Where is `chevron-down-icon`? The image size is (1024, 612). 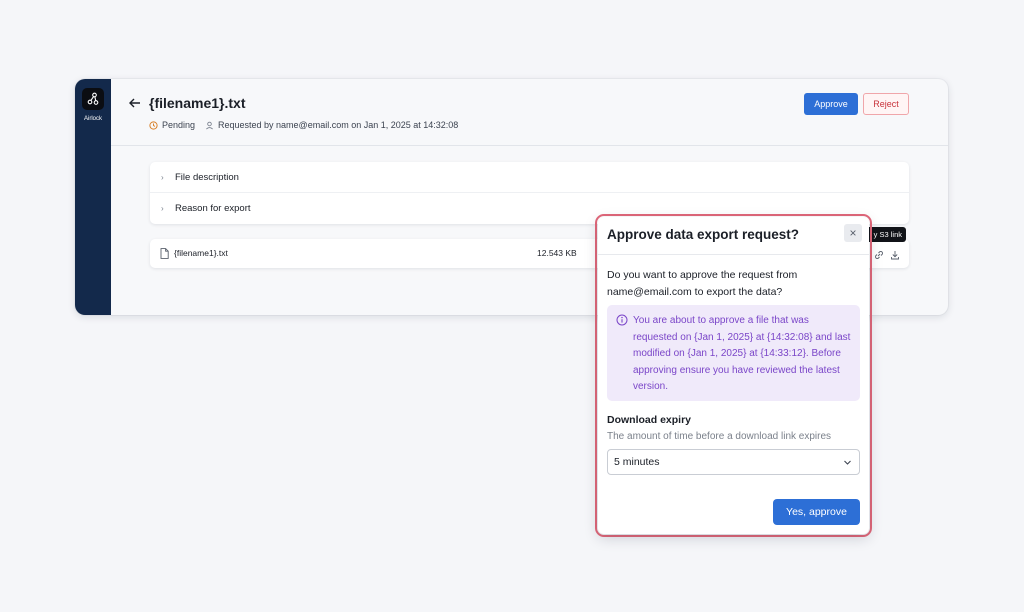 chevron-down-icon is located at coordinates (847, 462).